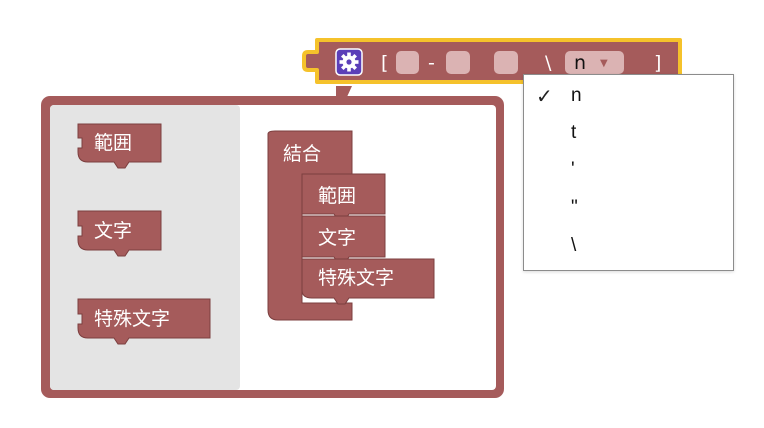 The height and width of the screenshot is (428, 764). Describe the element at coordinates (431, 63) in the screenshot. I see `dash-label: -` at that location.